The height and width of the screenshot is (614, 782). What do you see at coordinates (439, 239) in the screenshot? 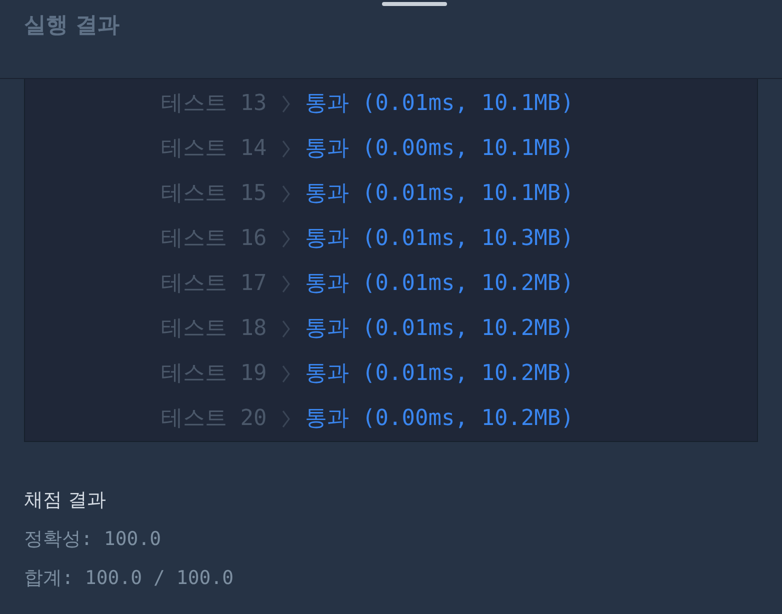
I see `test-result: 통과 (0.01ms, 10.3MB)` at bounding box center [439, 239].